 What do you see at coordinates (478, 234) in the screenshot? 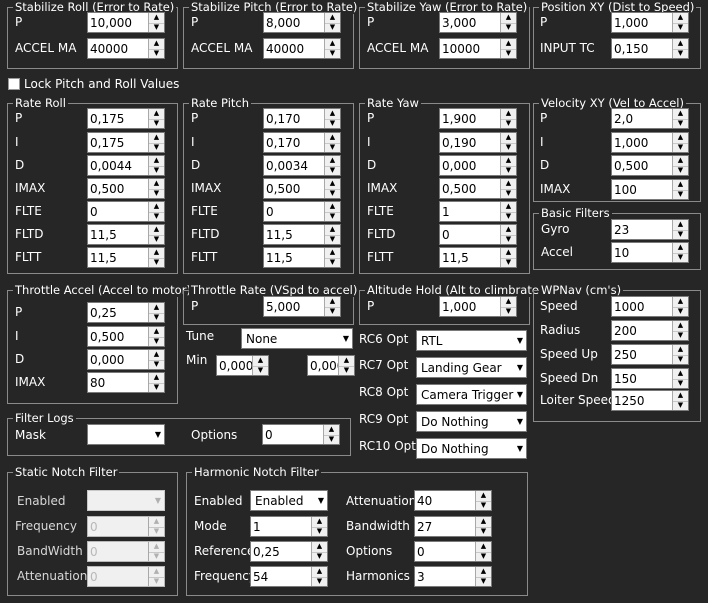
I see `rate-yaw-input: 0 ▲ ▼` at bounding box center [478, 234].